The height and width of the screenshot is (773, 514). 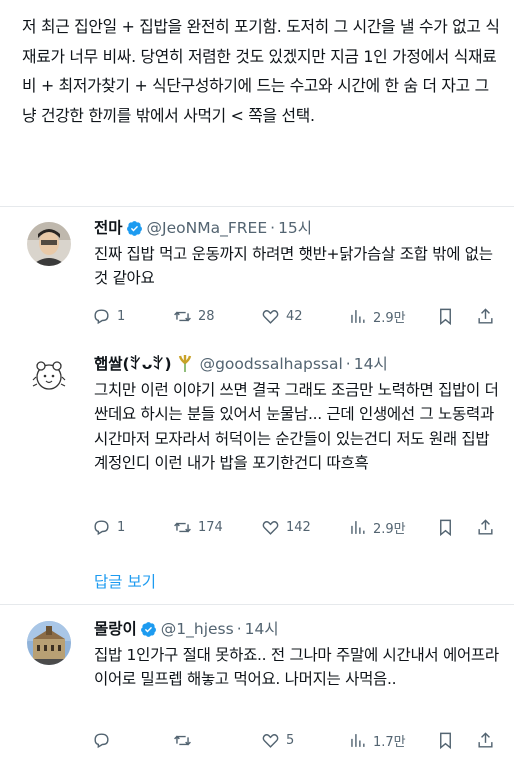 What do you see at coordinates (115, 629) in the screenshot?
I see `display-name: 몰랑이` at bounding box center [115, 629].